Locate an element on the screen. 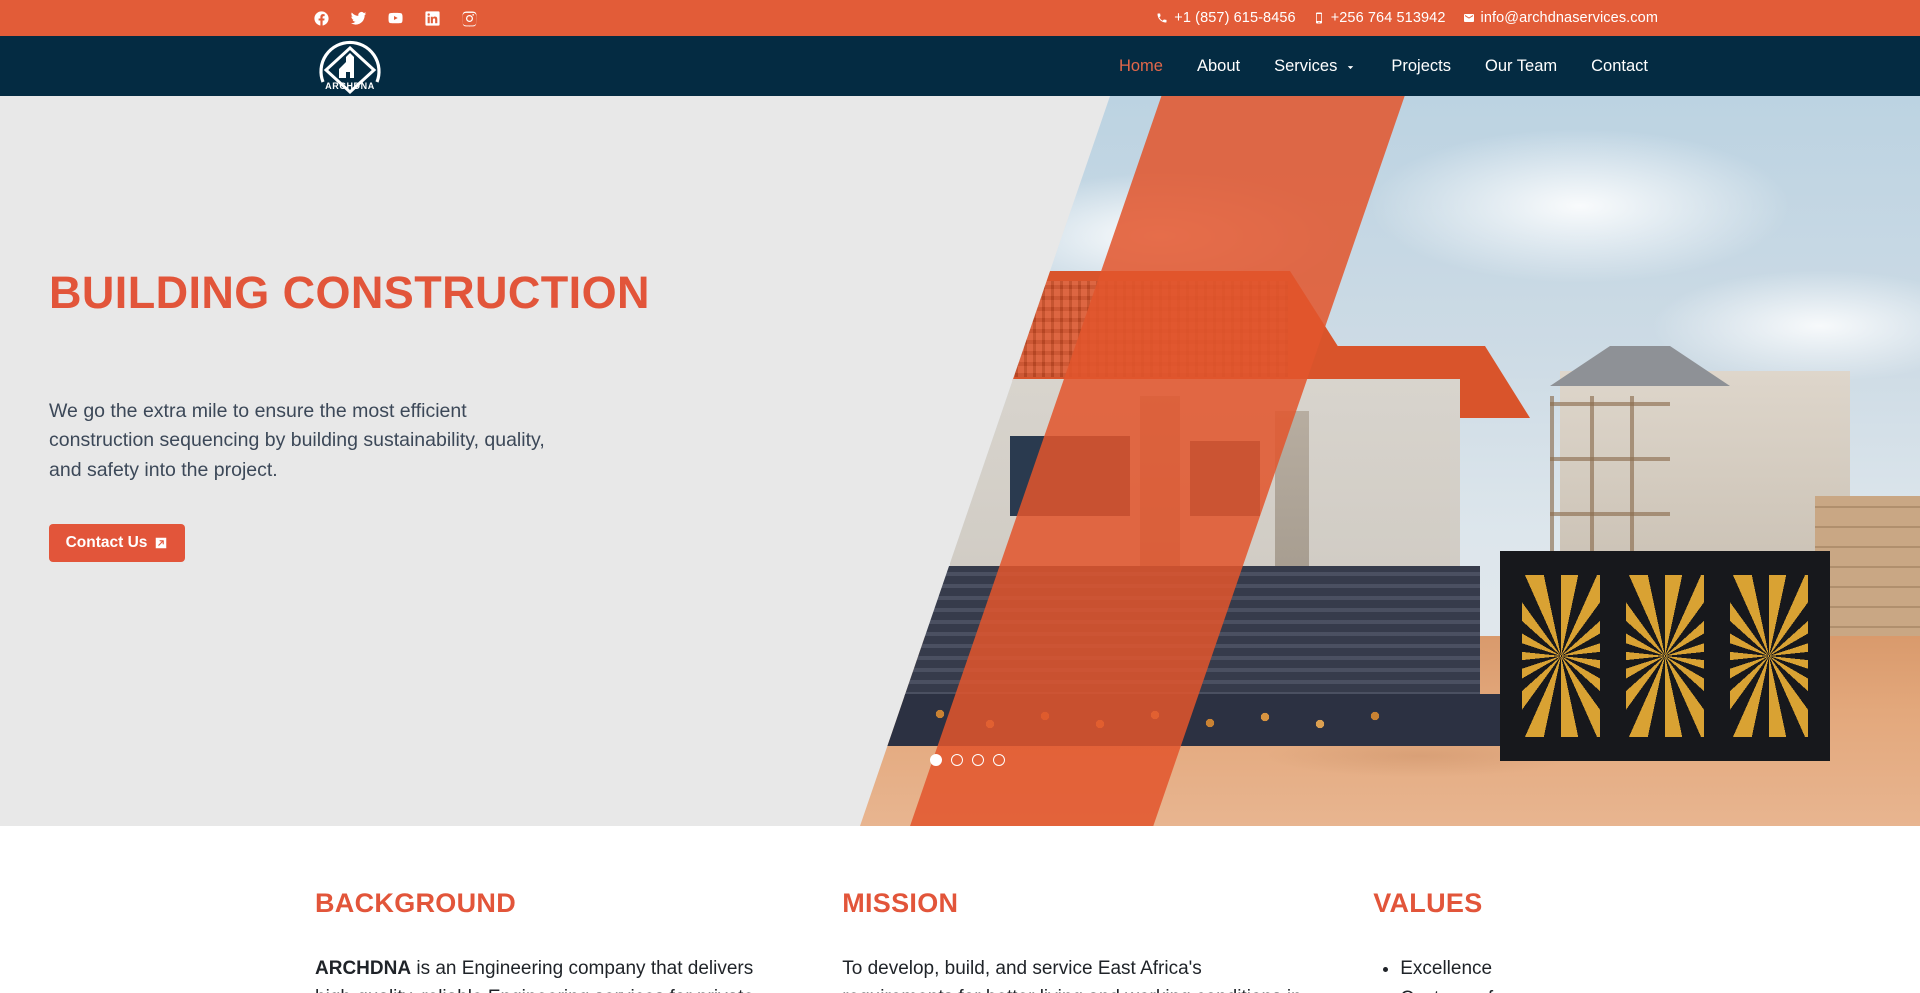 The image size is (1920, 993). nav-label-contact: Contact is located at coordinates (1619, 66).